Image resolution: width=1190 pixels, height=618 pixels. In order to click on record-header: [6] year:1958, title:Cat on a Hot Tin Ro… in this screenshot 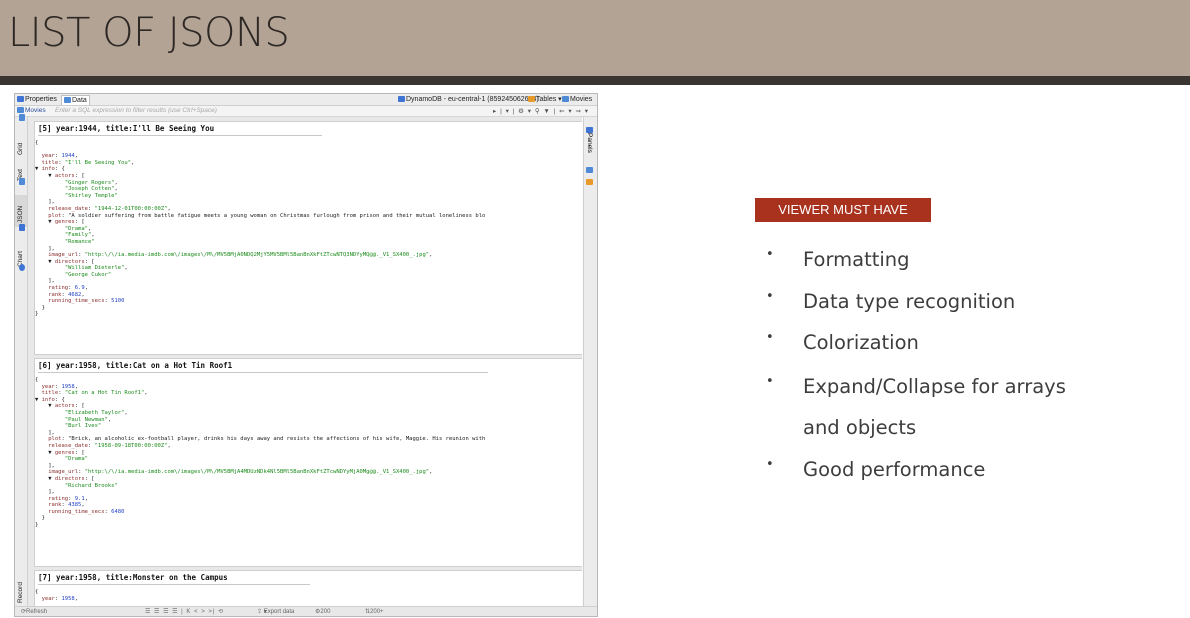, I will do `click(135, 365)`.